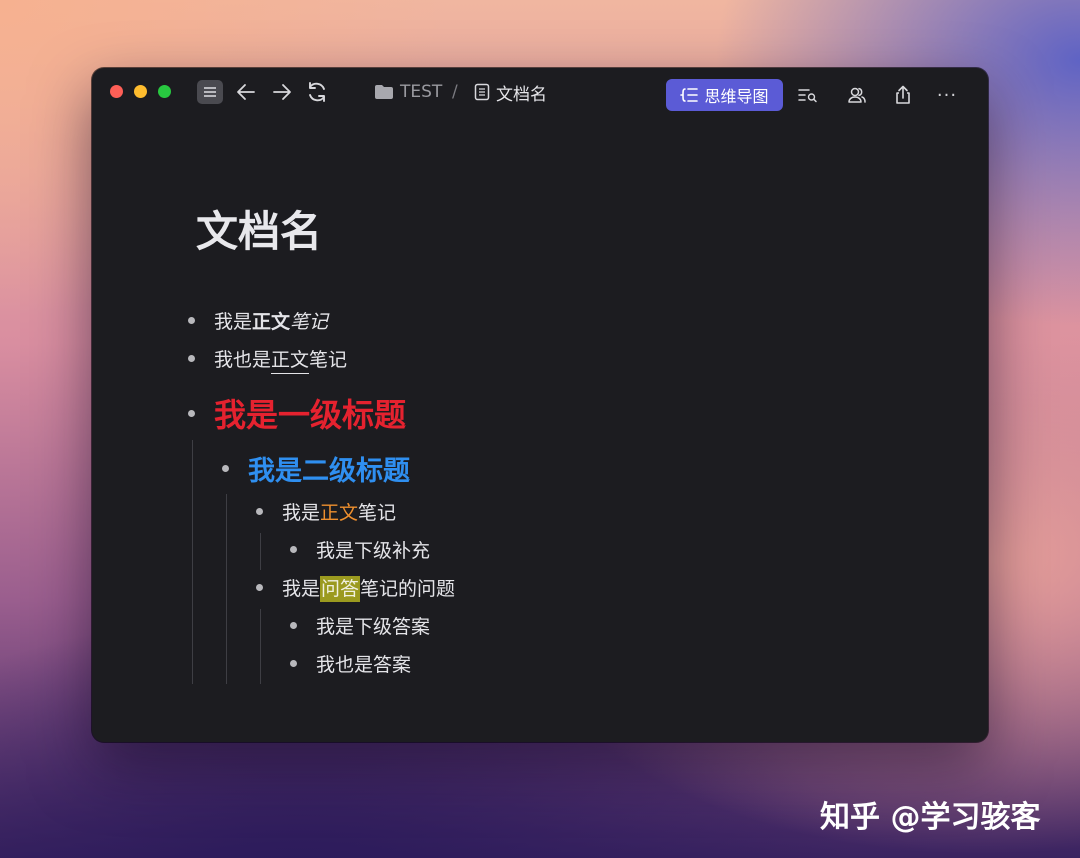  What do you see at coordinates (421, 92) in the screenshot?
I see `breadcrumb-folder-label: TEST` at bounding box center [421, 92].